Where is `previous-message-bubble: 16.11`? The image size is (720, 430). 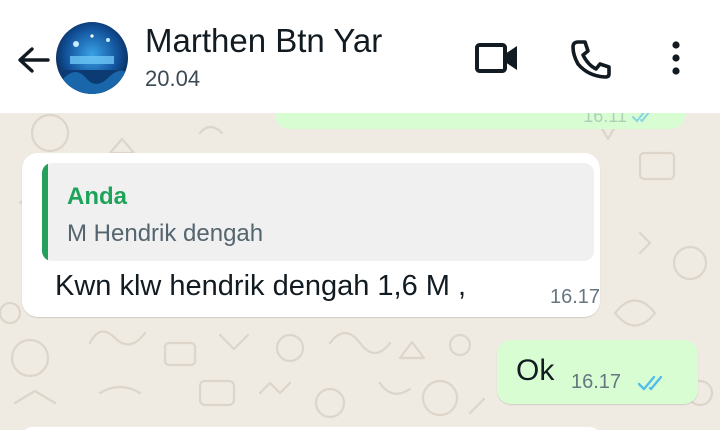
previous-message-bubble: 16.11 is located at coordinates (480, 121).